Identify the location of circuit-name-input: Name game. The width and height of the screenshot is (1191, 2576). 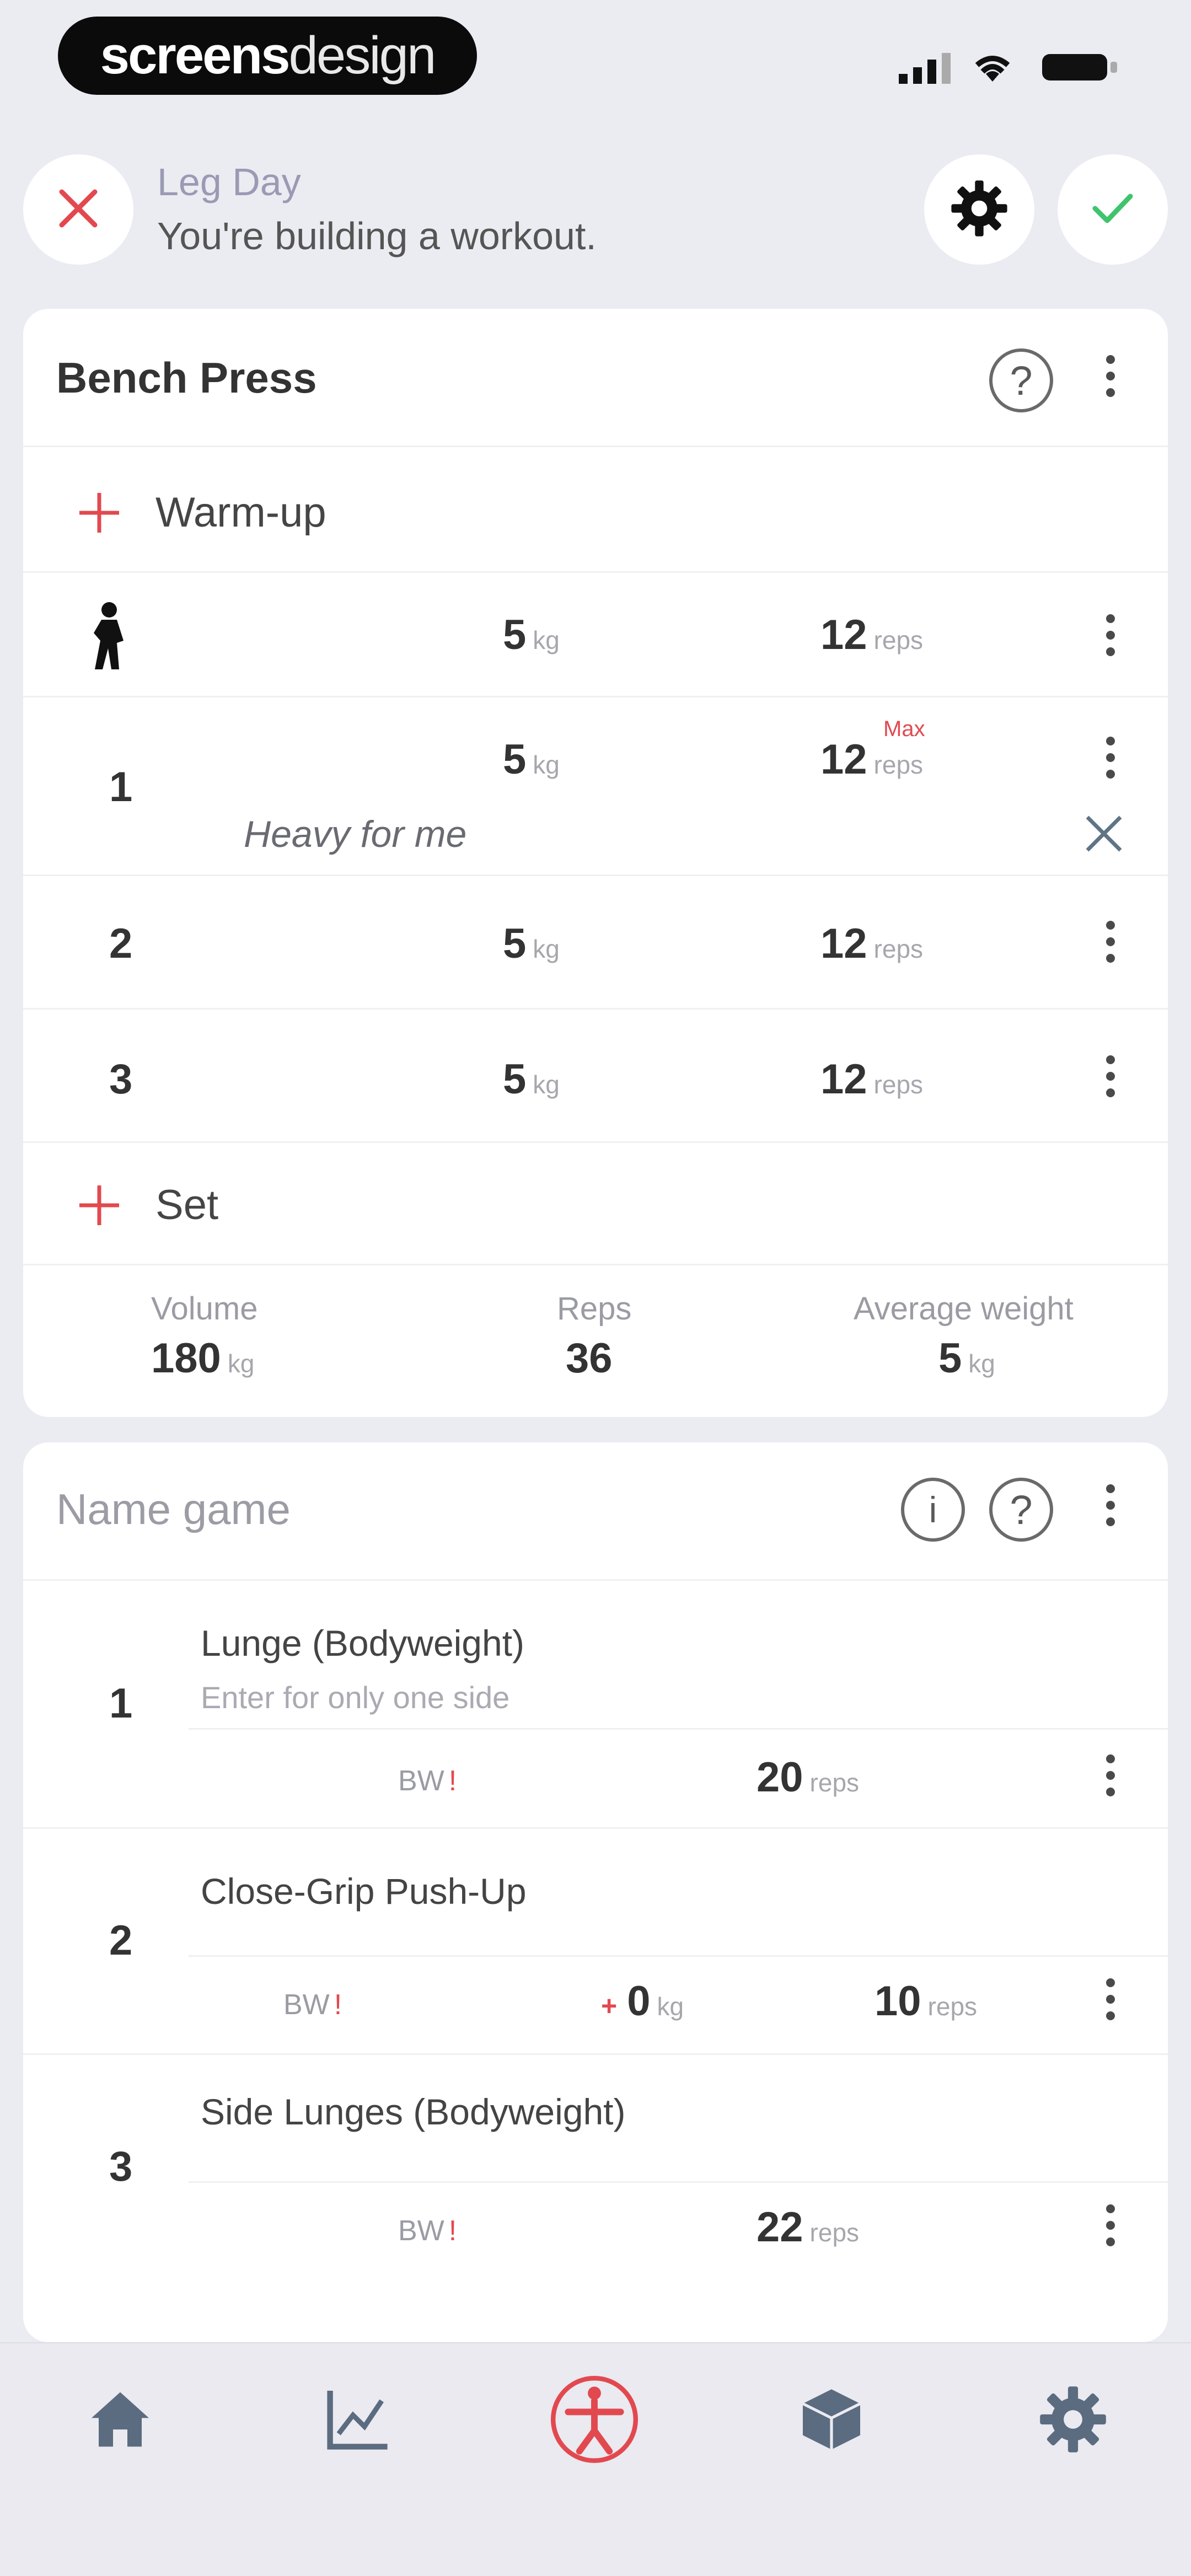
(173, 1509).